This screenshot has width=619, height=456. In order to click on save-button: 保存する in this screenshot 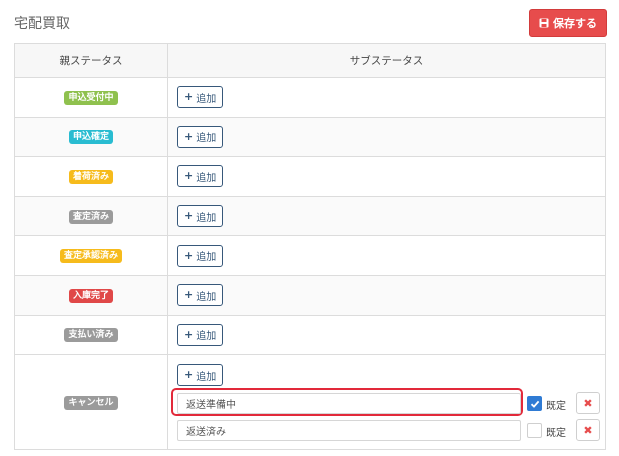, I will do `click(568, 23)`.